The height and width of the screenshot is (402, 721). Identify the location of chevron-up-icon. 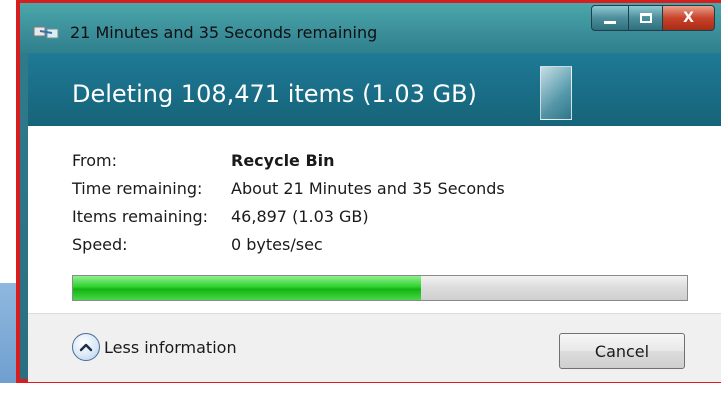
(86, 347).